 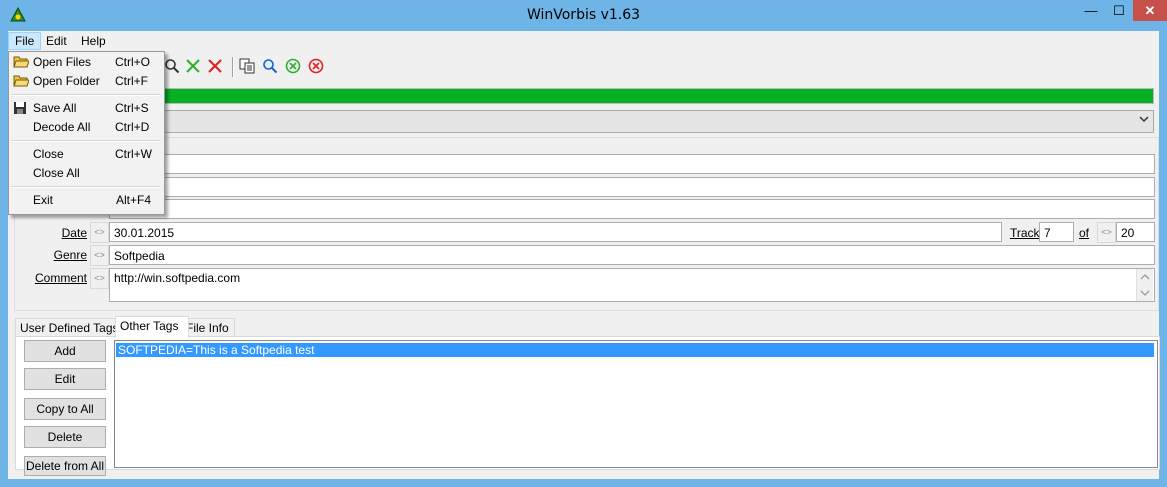 I want to click on progress-fill, so click(x=582, y=96).